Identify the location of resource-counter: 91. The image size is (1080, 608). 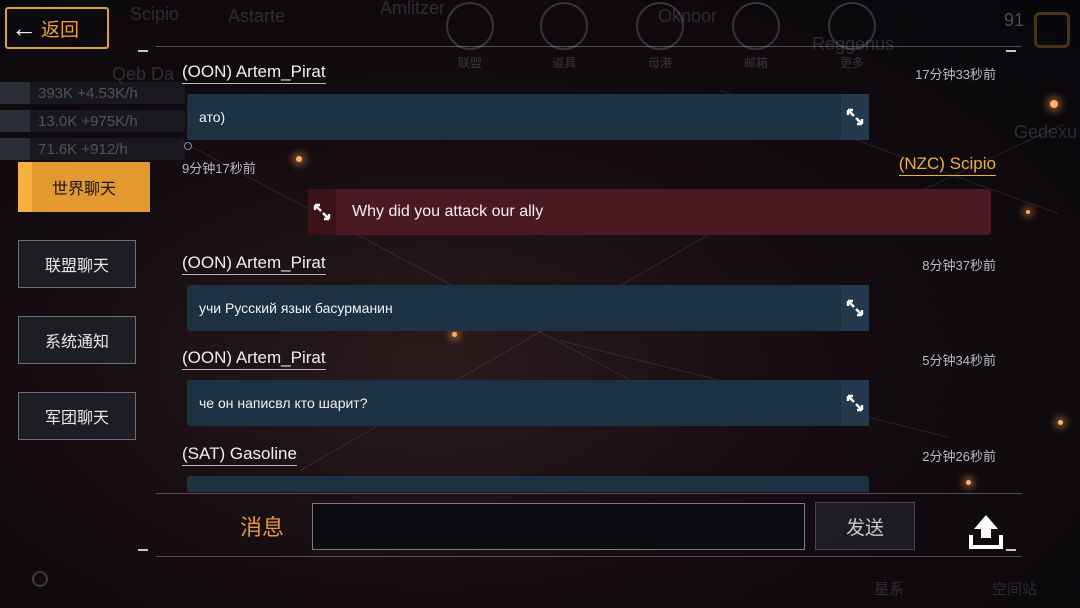
(1014, 20).